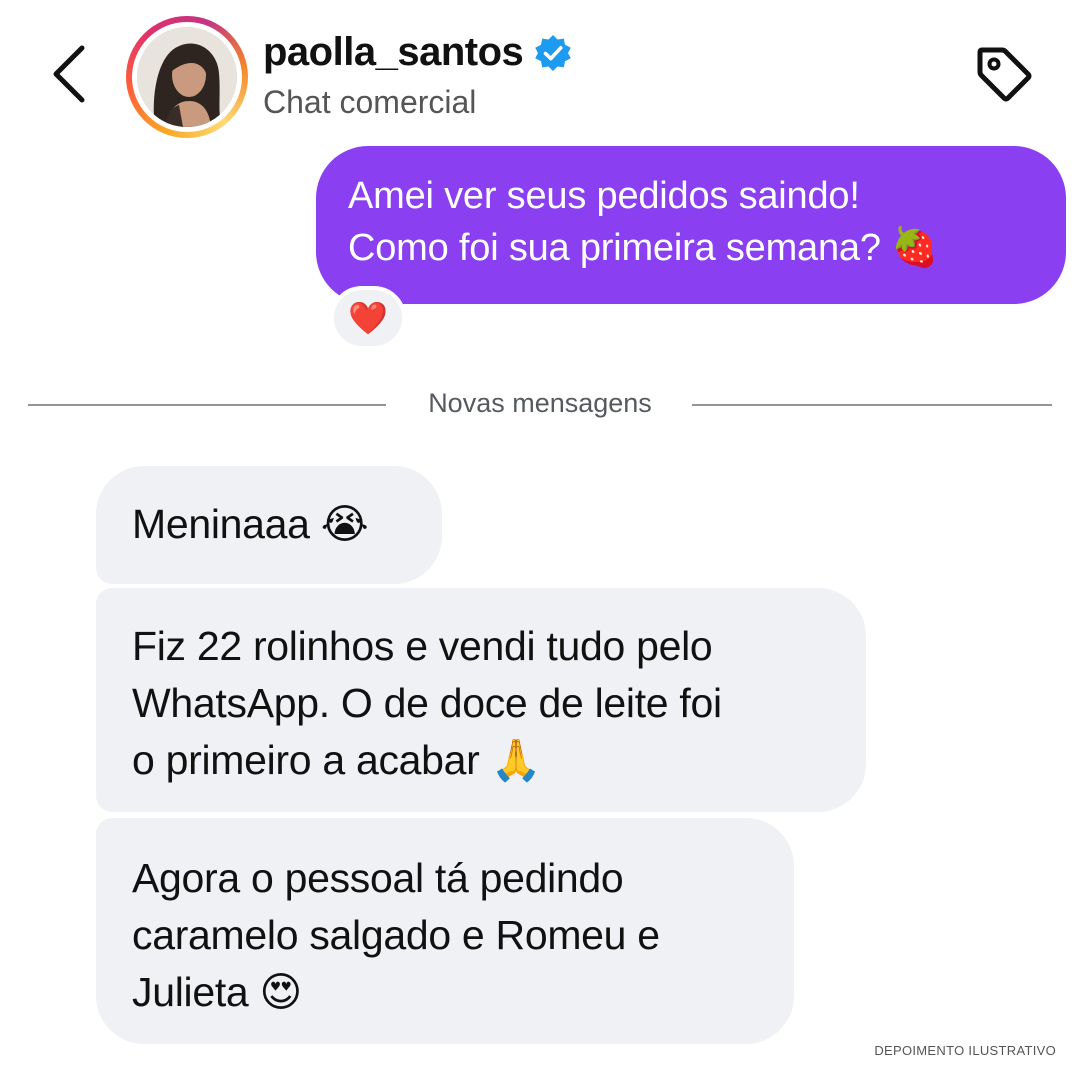  What do you see at coordinates (422, 646) in the screenshot?
I see `message-line: Fiz 22 rolinhos e vendi tudo pelo` at bounding box center [422, 646].